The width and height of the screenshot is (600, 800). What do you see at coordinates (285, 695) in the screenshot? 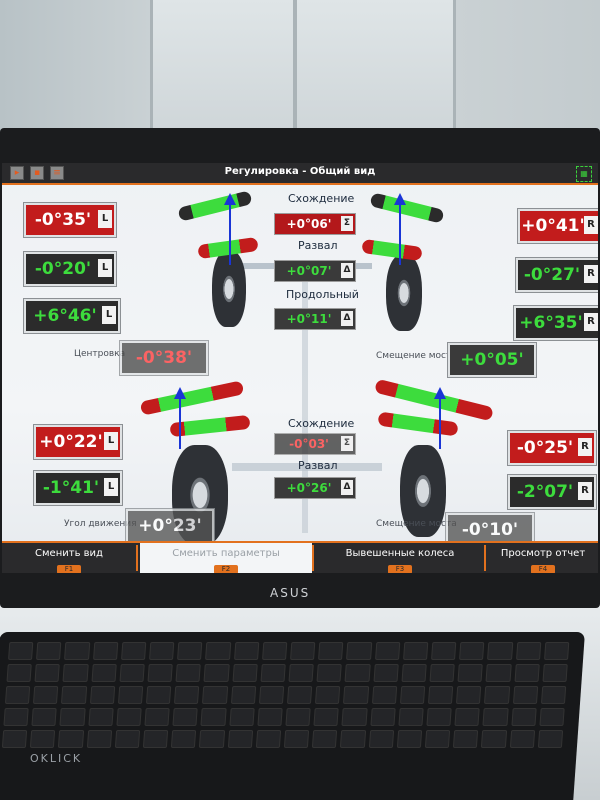
I see `keyboard-keys` at bounding box center [285, 695].